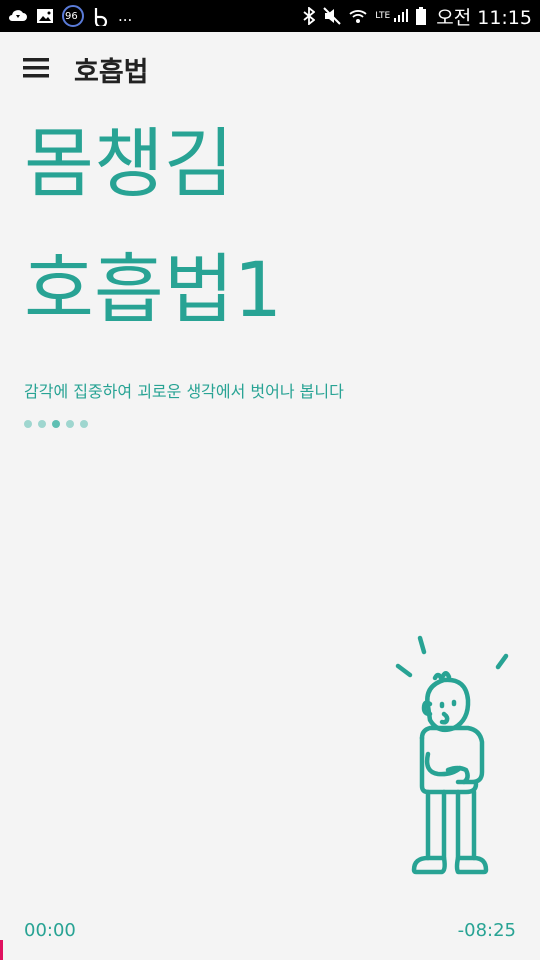 This screenshot has height=960, width=540. Describe the element at coordinates (36, 68) in the screenshot. I see `hamburger-menu-icon` at that location.